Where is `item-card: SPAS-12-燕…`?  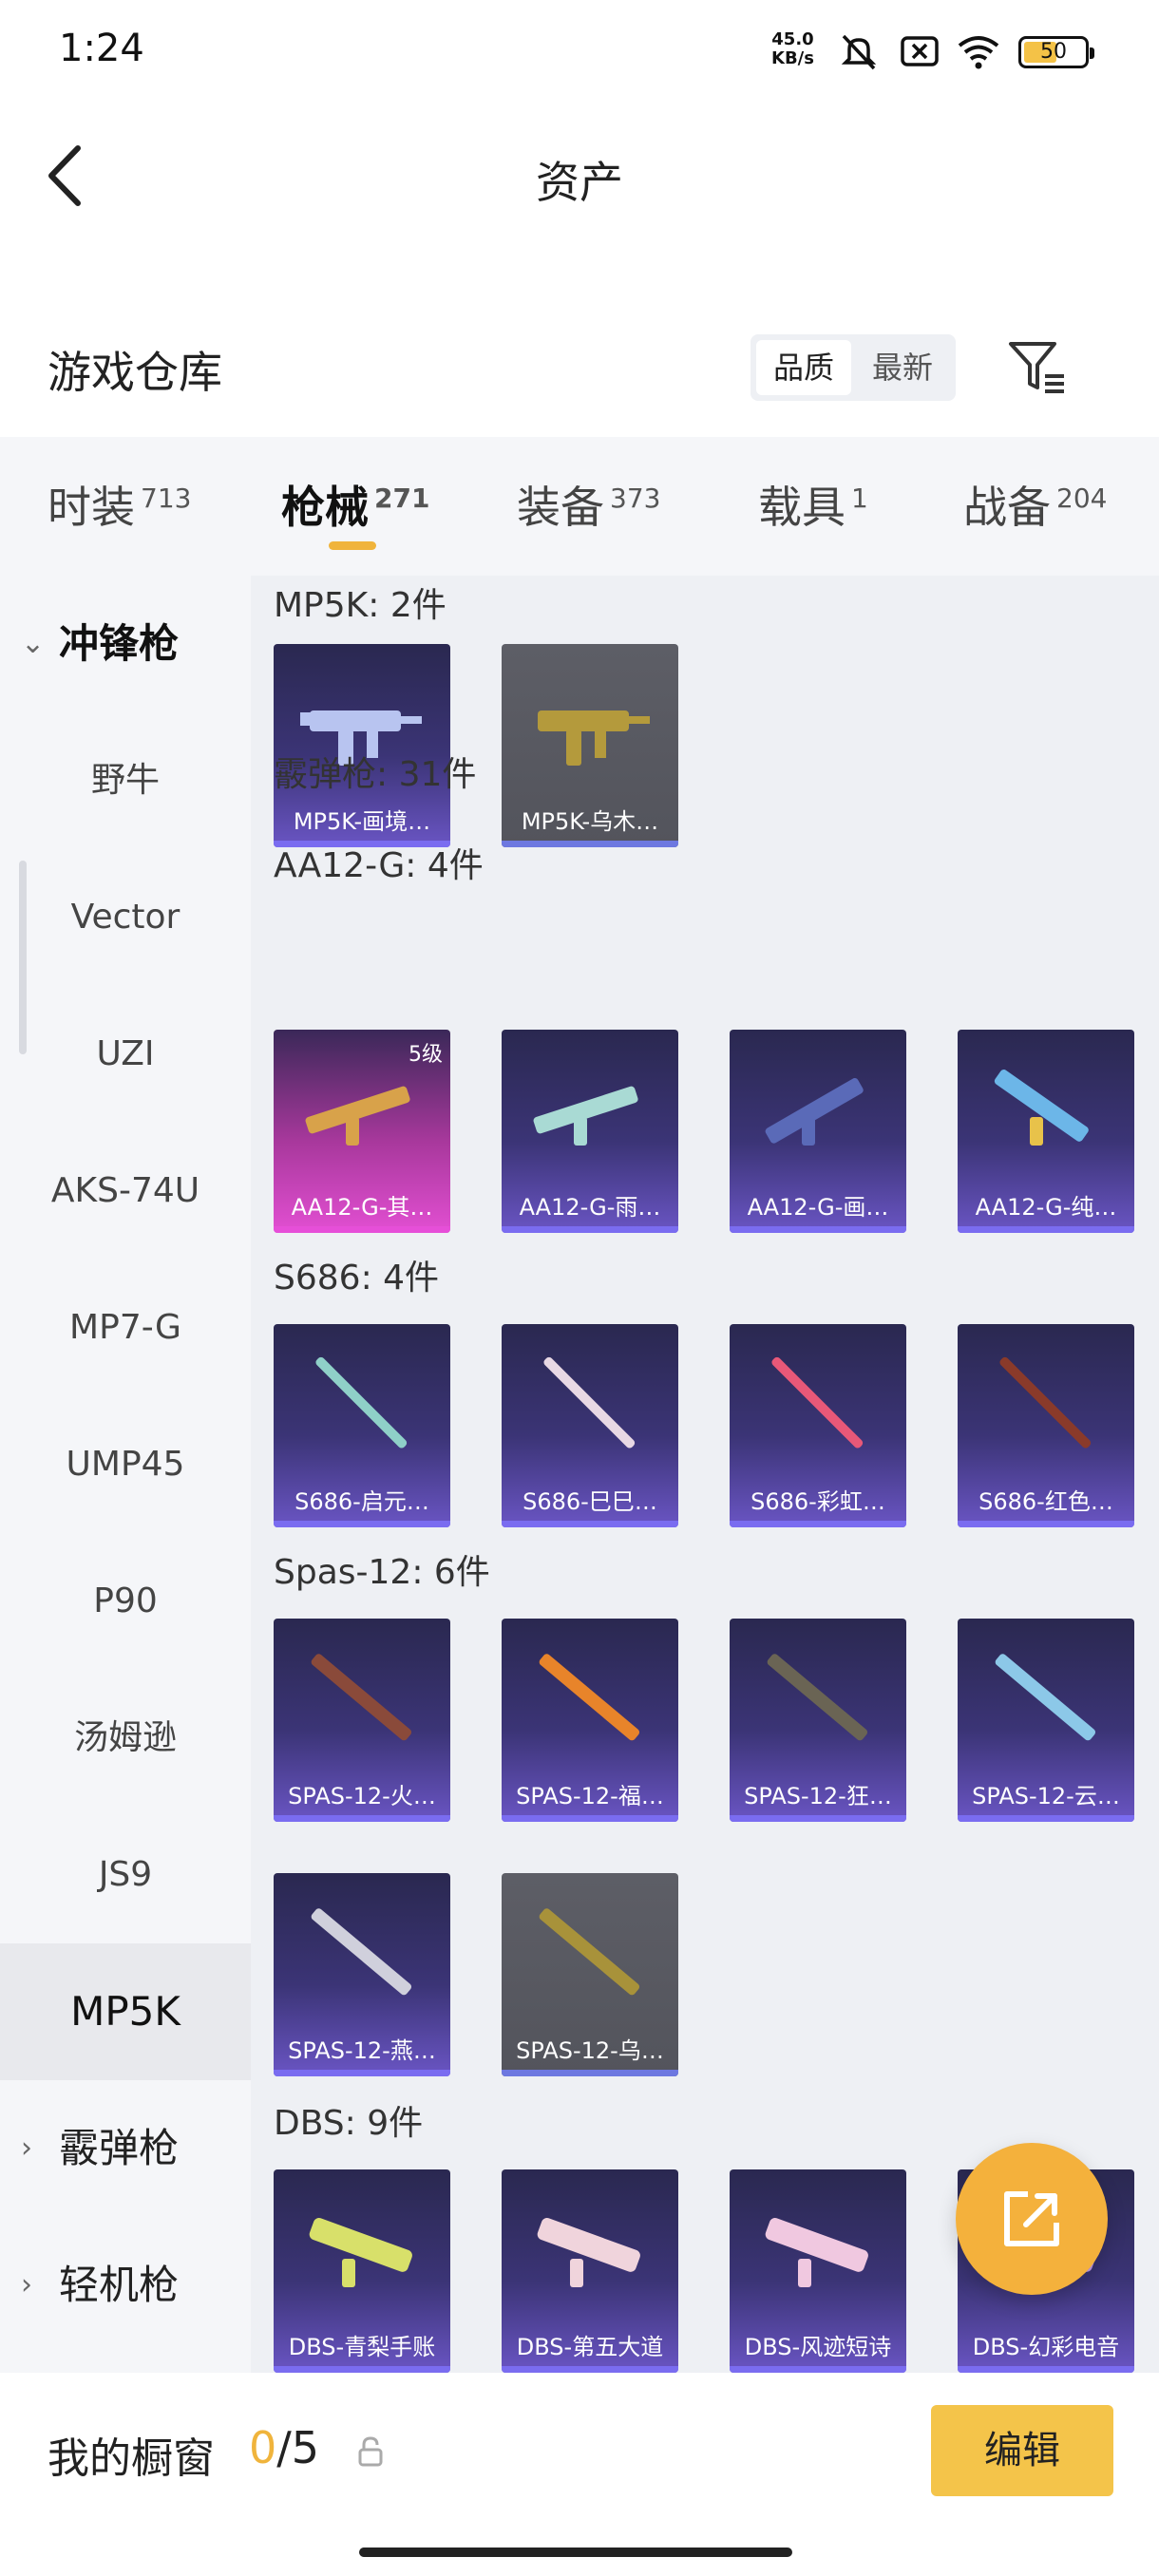 item-card: SPAS-12-燕… is located at coordinates (362, 1975).